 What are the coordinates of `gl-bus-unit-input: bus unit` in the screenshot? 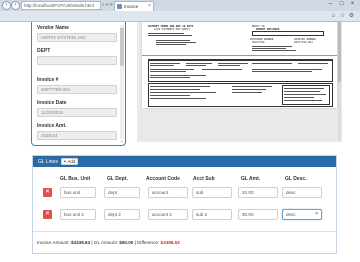 It's located at (78, 192).